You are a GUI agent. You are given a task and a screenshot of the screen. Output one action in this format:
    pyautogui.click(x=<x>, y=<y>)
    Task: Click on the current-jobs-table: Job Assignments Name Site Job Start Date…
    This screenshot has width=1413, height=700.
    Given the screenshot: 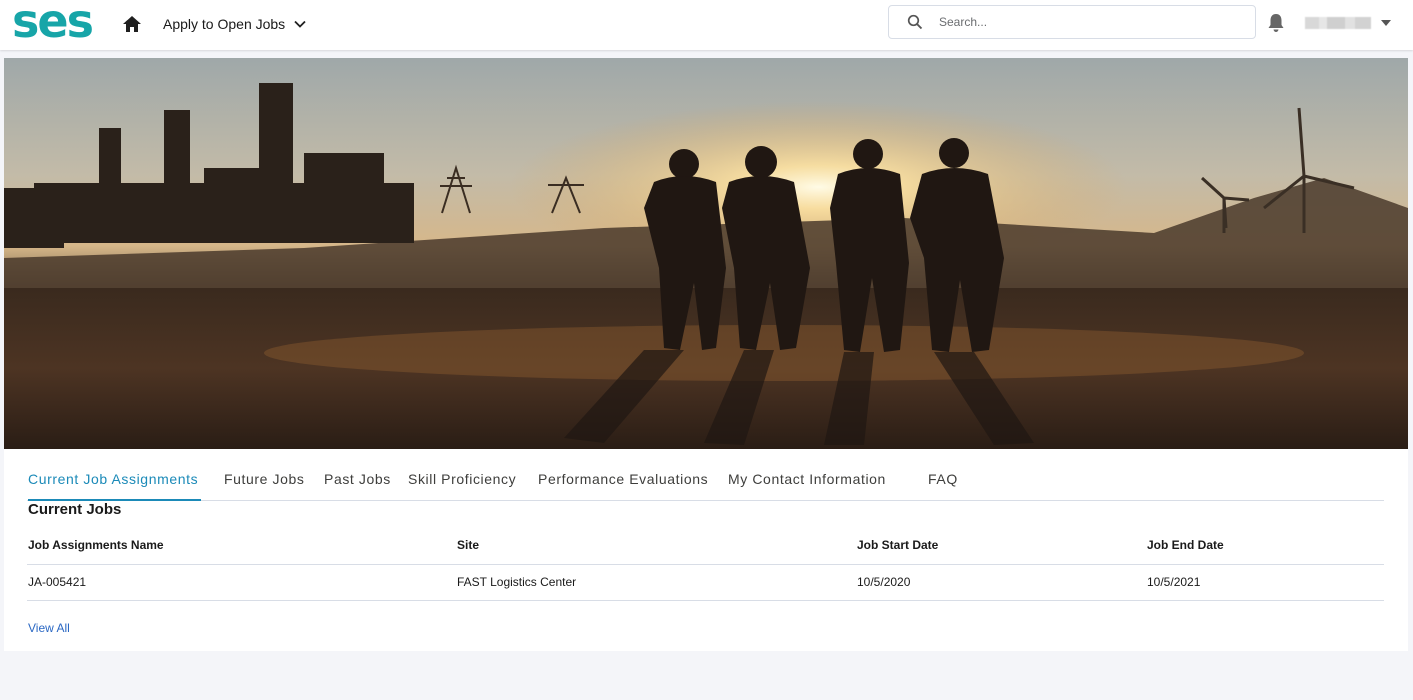 What is the action you would take?
    pyautogui.click(x=705, y=565)
    